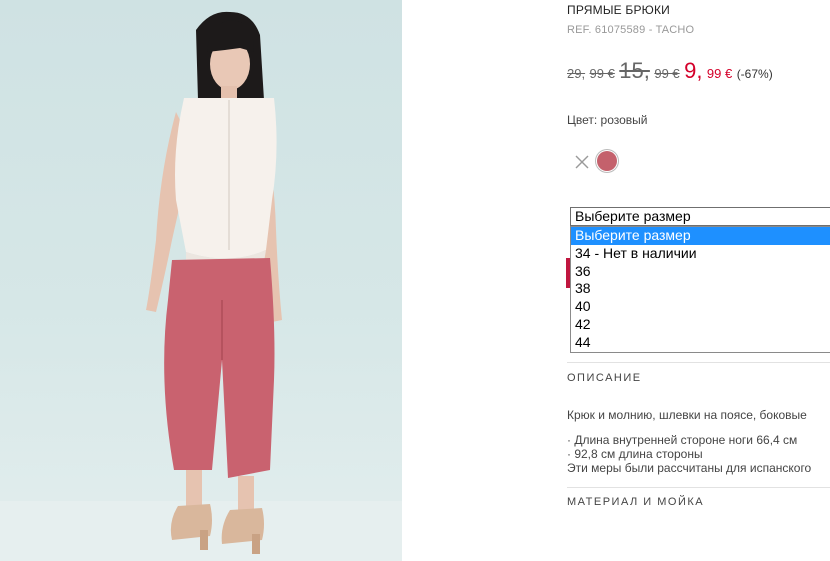 The width and height of the screenshot is (830, 561). What do you see at coordinates (607, 120) in the screenshot?
I see `color-label: Цвет: розовый` at bounding box center [607, 120].